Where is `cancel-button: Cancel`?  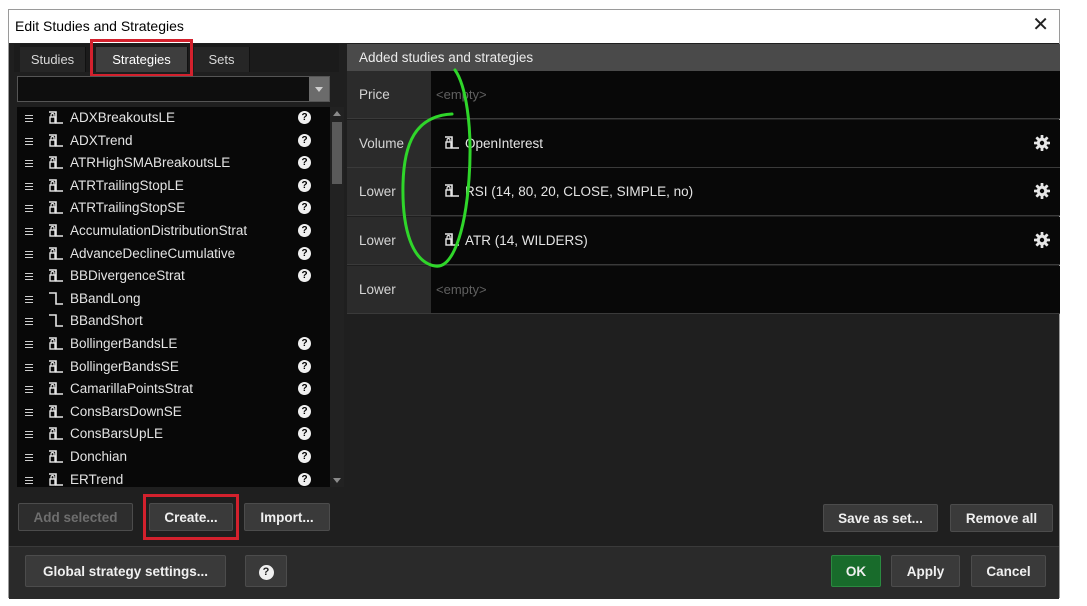
cancel-button: Cancel is located at coordinates (1008, 571).